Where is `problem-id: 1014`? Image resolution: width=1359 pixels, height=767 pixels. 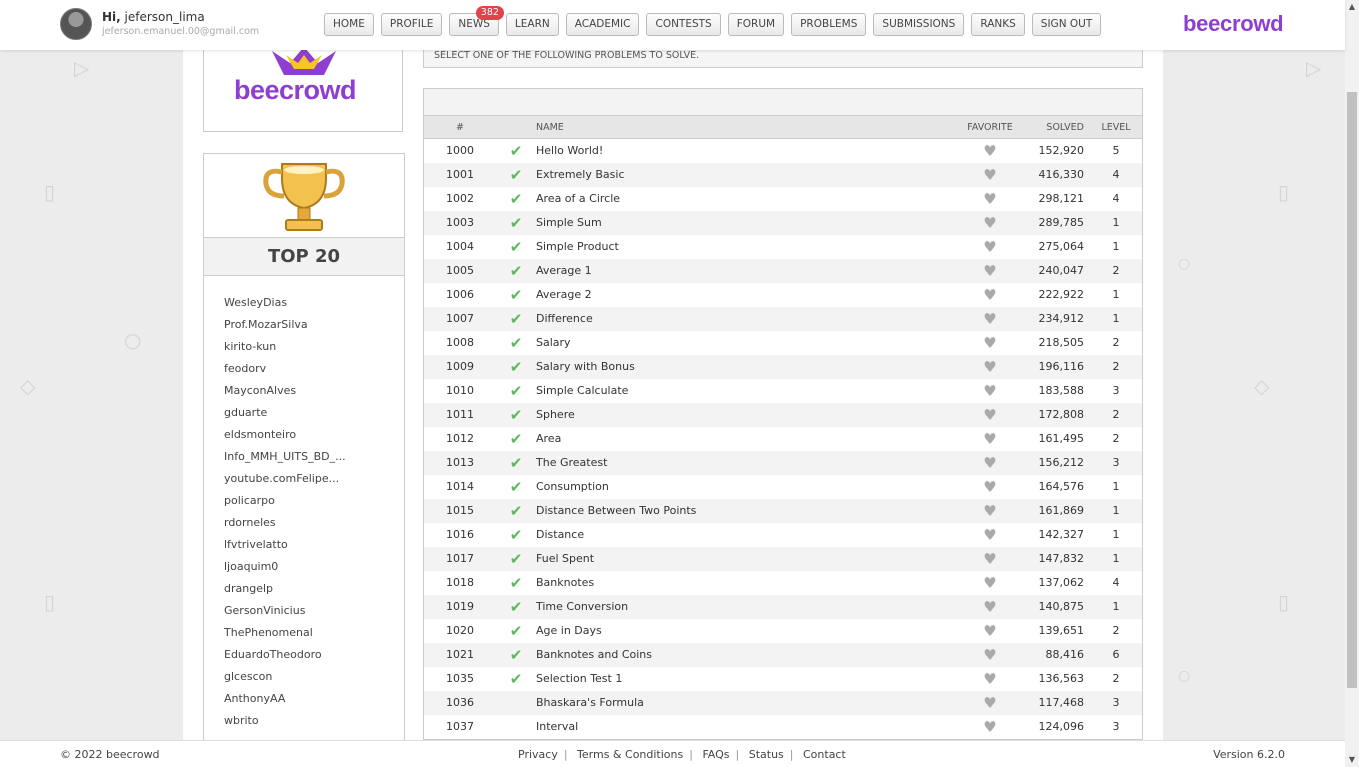
problem-id: 1014 is located at coordinates (460, 487).